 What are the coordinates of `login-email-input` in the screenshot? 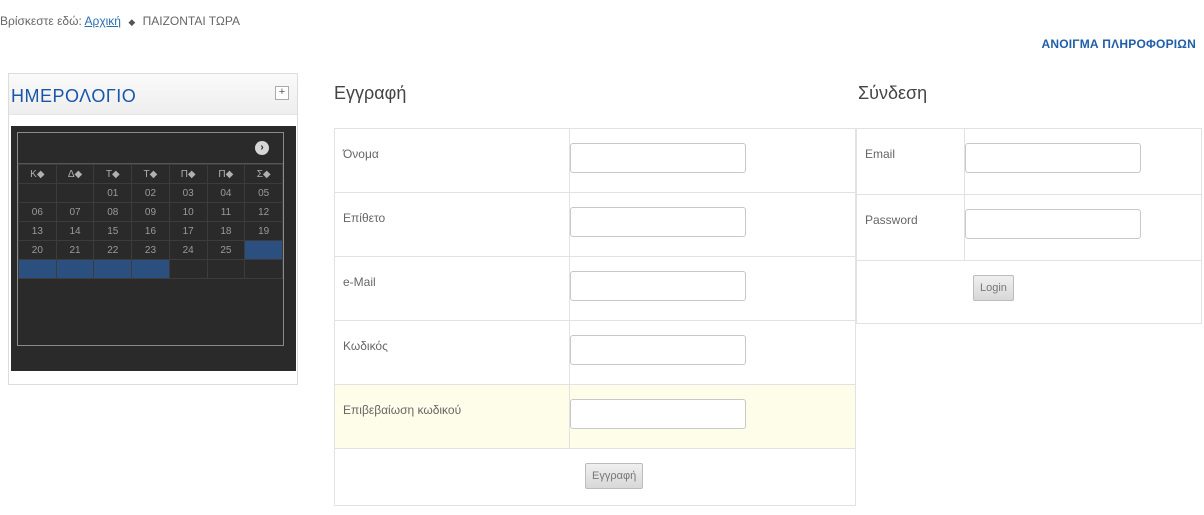 It's located at (1053, 158).